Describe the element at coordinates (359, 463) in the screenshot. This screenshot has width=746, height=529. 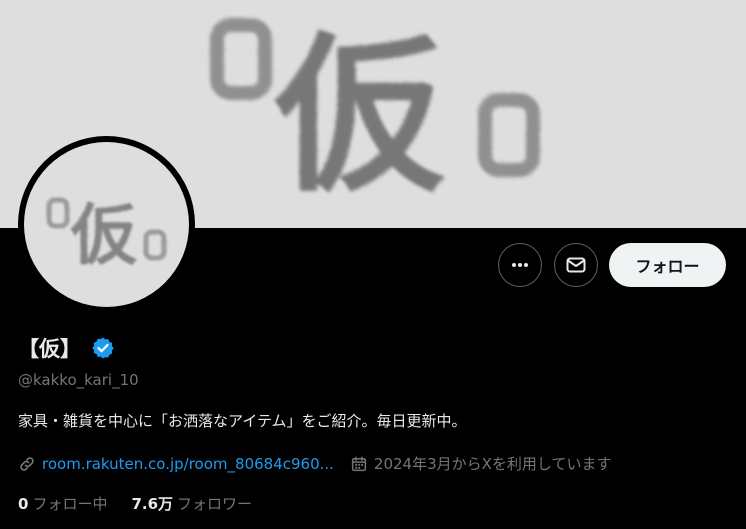
I see `calendar-icon` at that location.